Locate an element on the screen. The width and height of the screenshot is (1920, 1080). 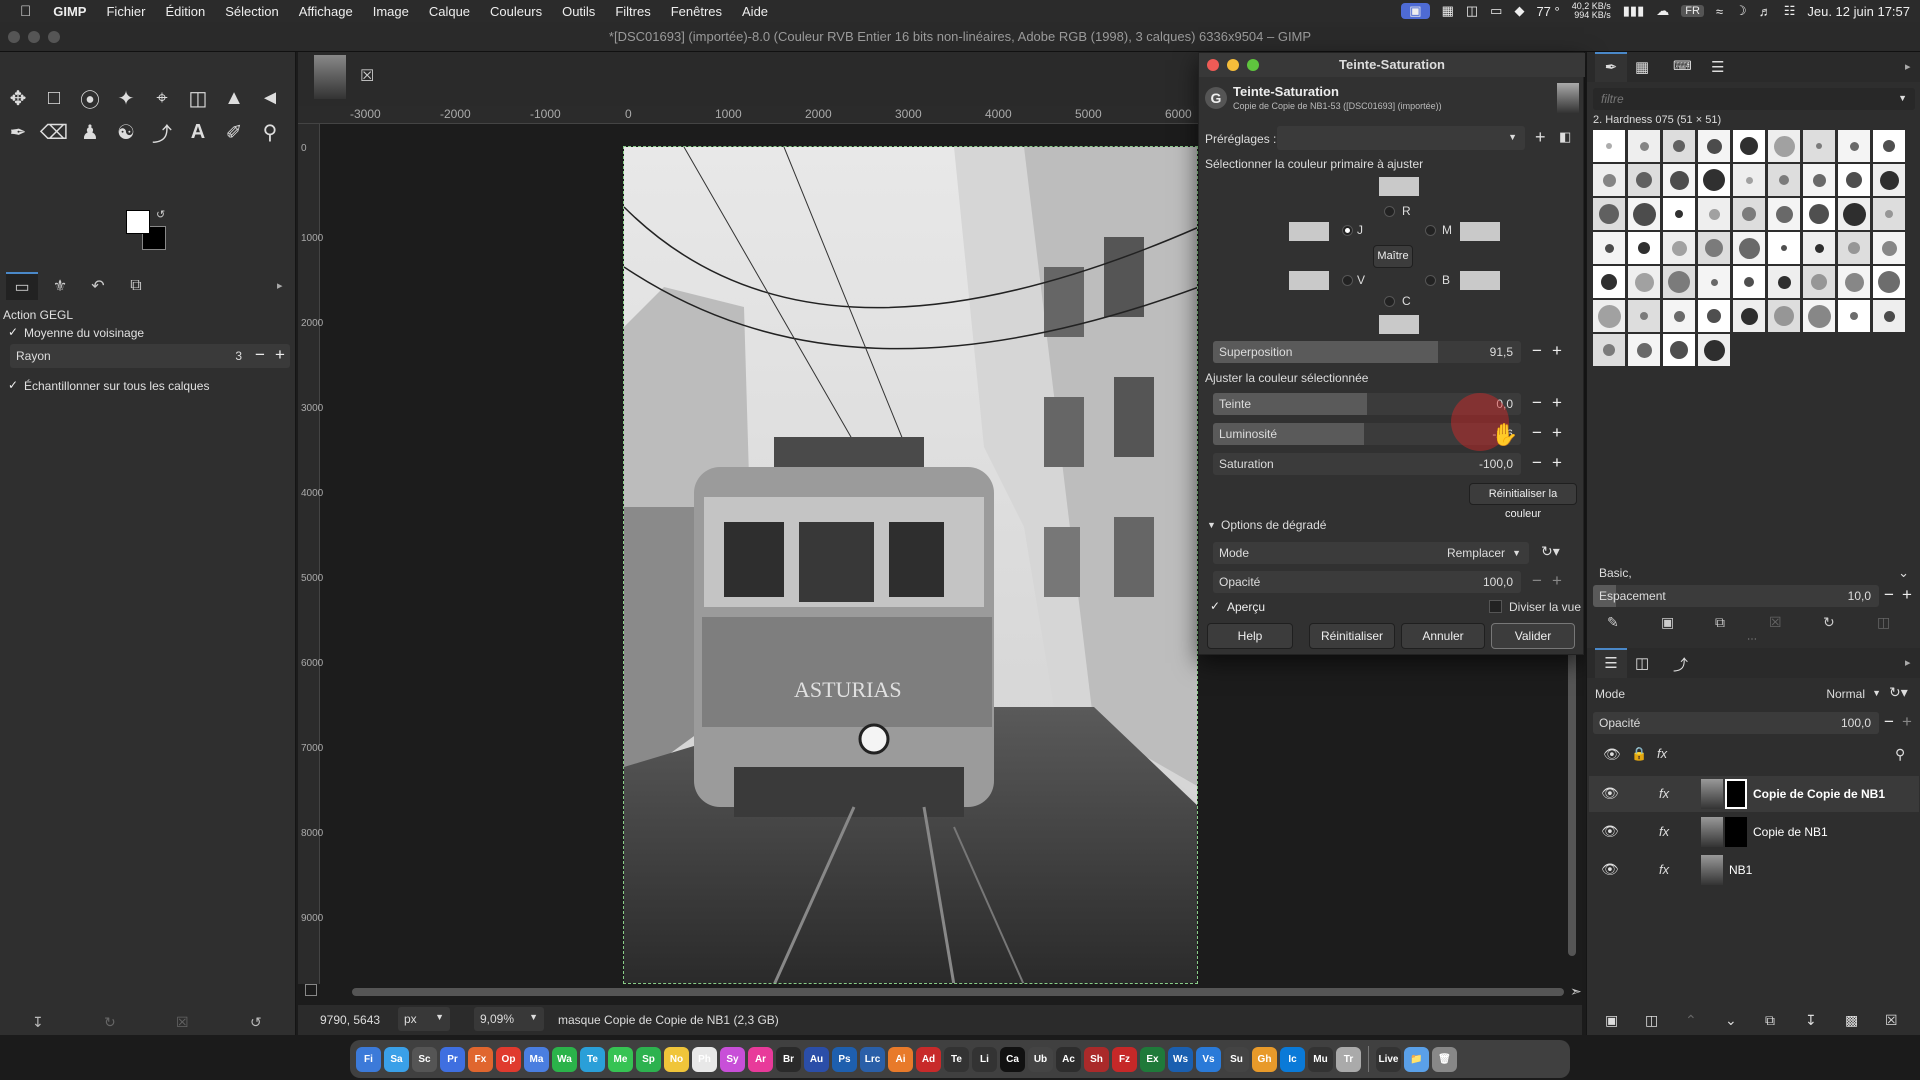
moon-icon: ☽ is located at coordinates (1741, 11).